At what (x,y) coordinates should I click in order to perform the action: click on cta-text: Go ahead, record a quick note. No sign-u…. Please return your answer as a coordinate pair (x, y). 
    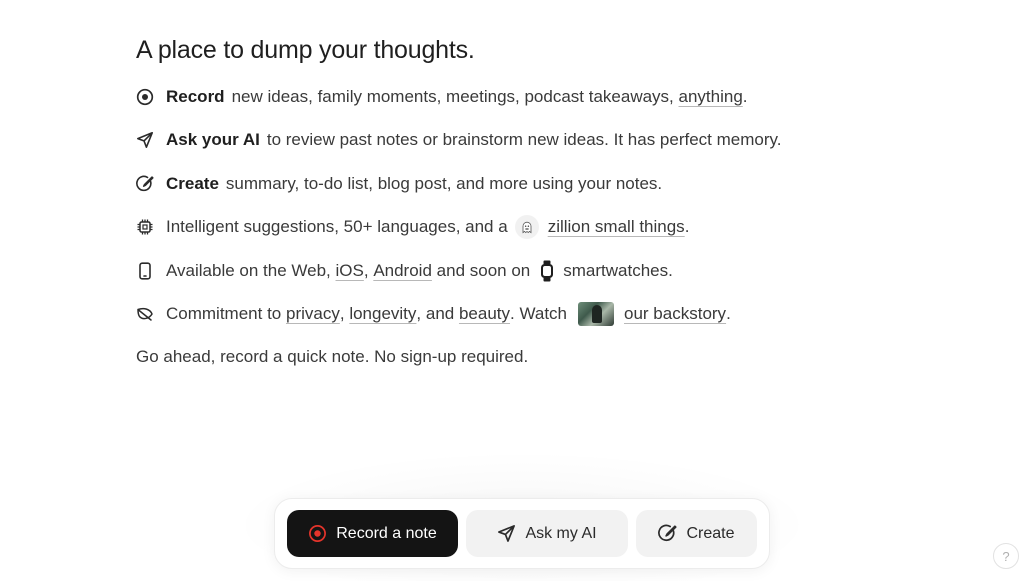
    Looking at the image, I should click on (332, 357).